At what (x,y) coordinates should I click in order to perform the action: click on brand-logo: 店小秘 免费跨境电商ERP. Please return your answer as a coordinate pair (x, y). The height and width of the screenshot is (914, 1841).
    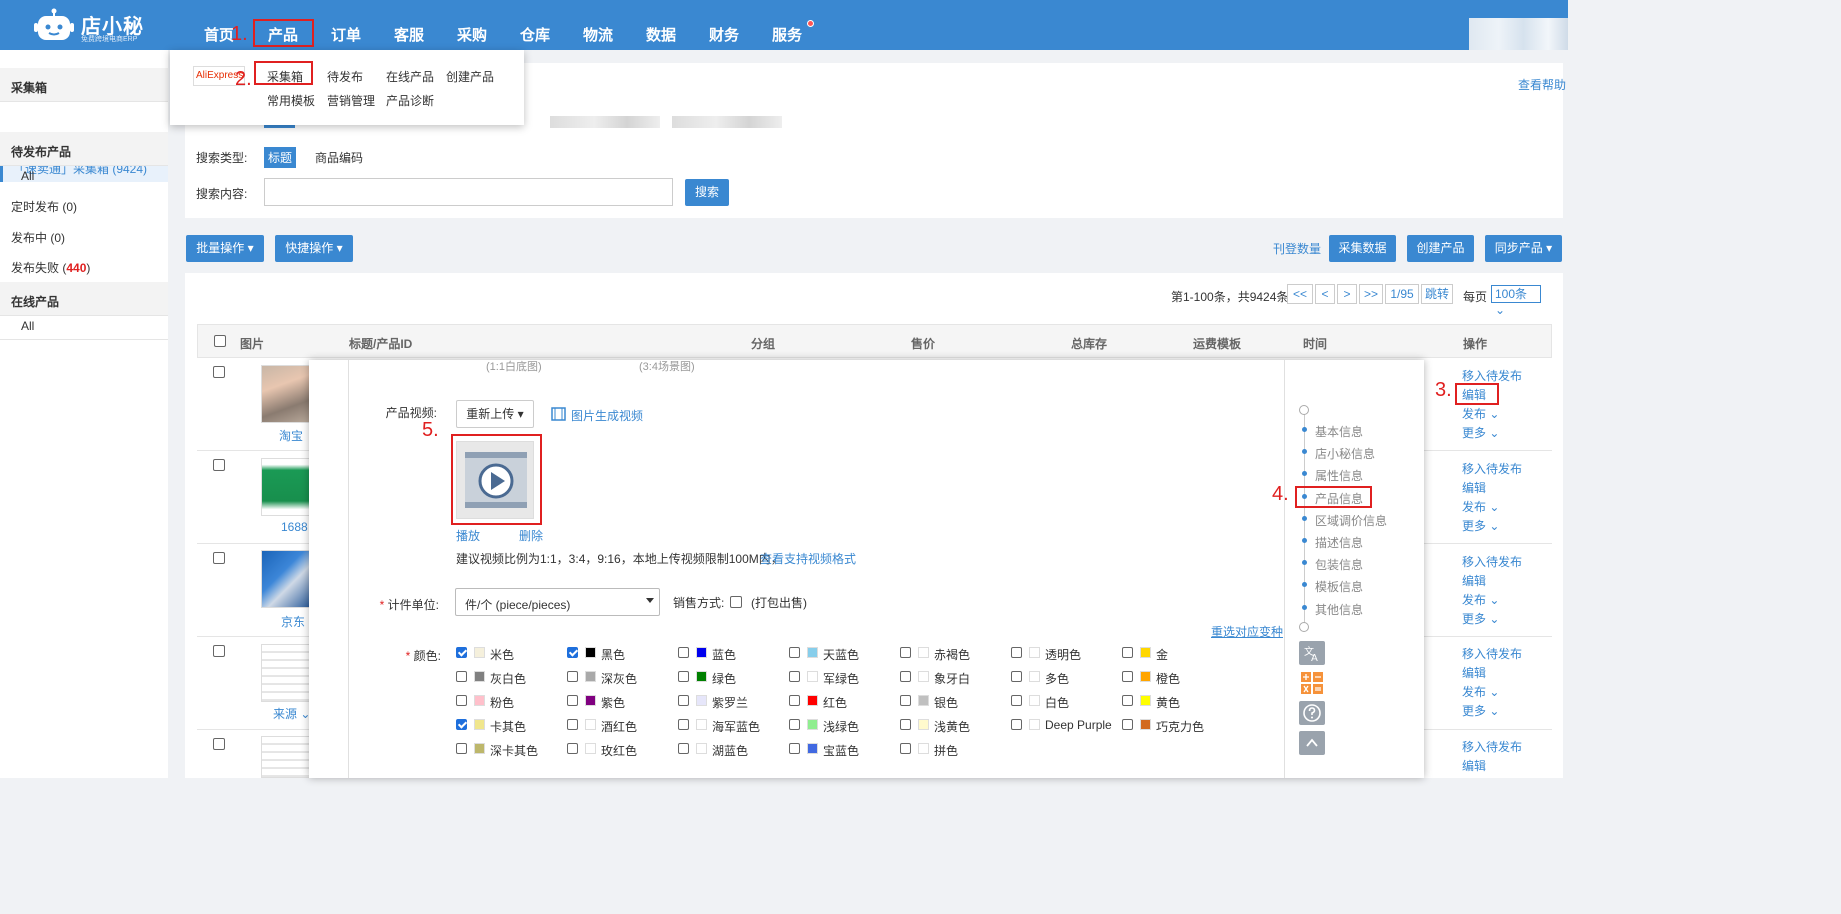
    Looking at the image, I should click on (89, 25).